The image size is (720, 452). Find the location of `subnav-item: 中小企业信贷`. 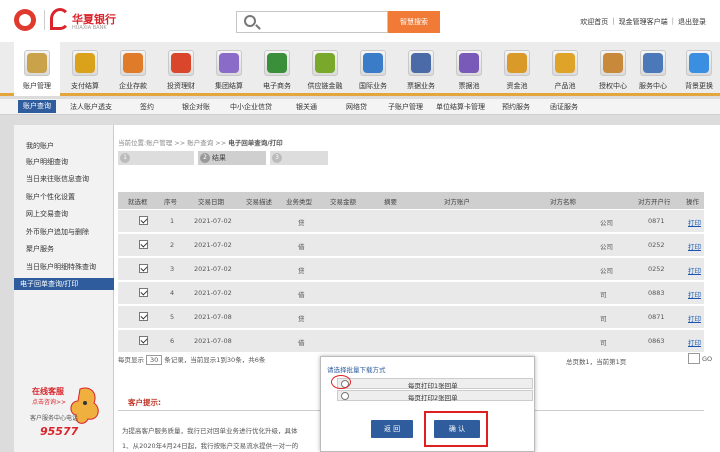

subnav-item: 中小企业信贷 is located at coordinates (251, 107).